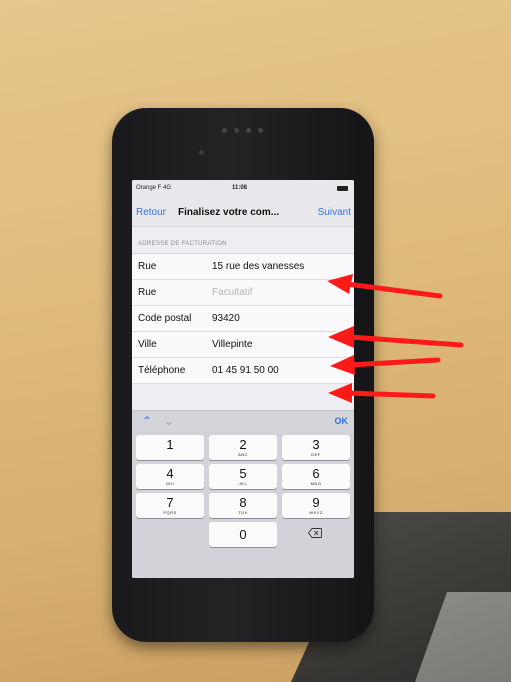  Describe the element at coordinates (316, 502) in the screenshot. I see `key-digit: 9` at that location.